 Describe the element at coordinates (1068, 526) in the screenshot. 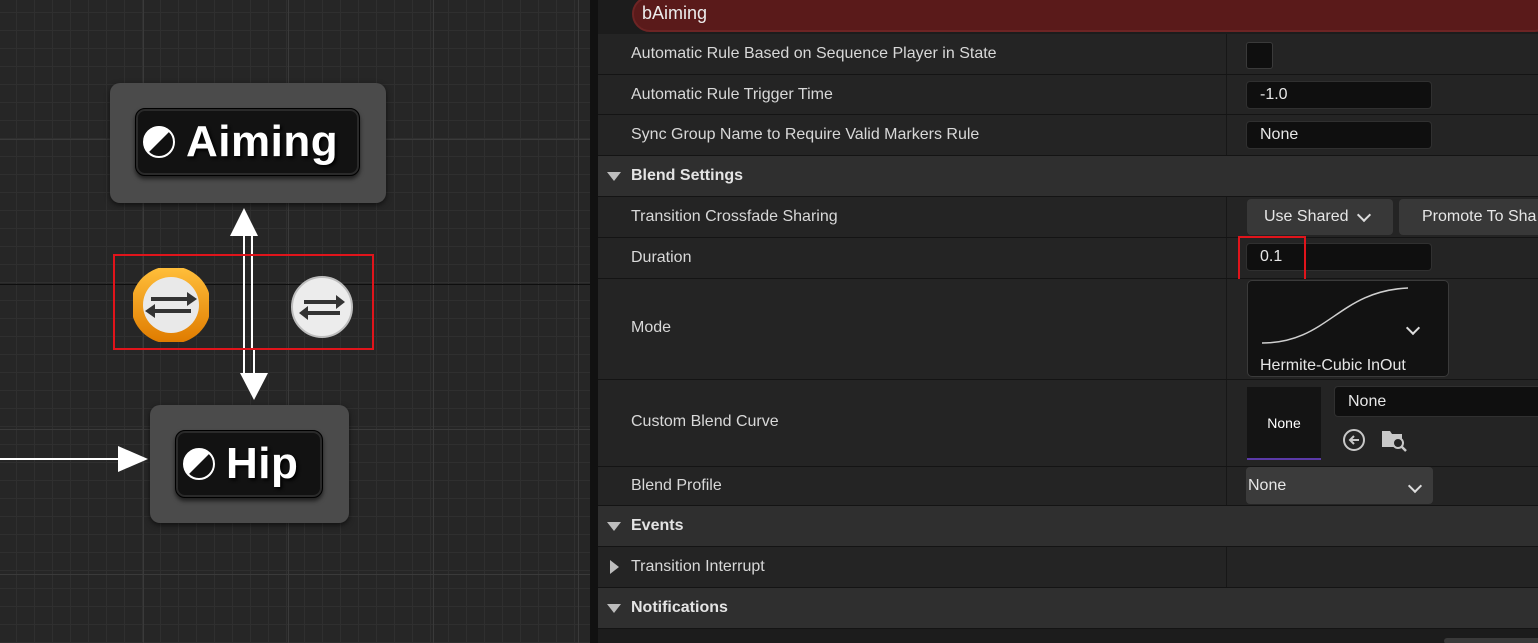

I see `category-events: Events` at that location.